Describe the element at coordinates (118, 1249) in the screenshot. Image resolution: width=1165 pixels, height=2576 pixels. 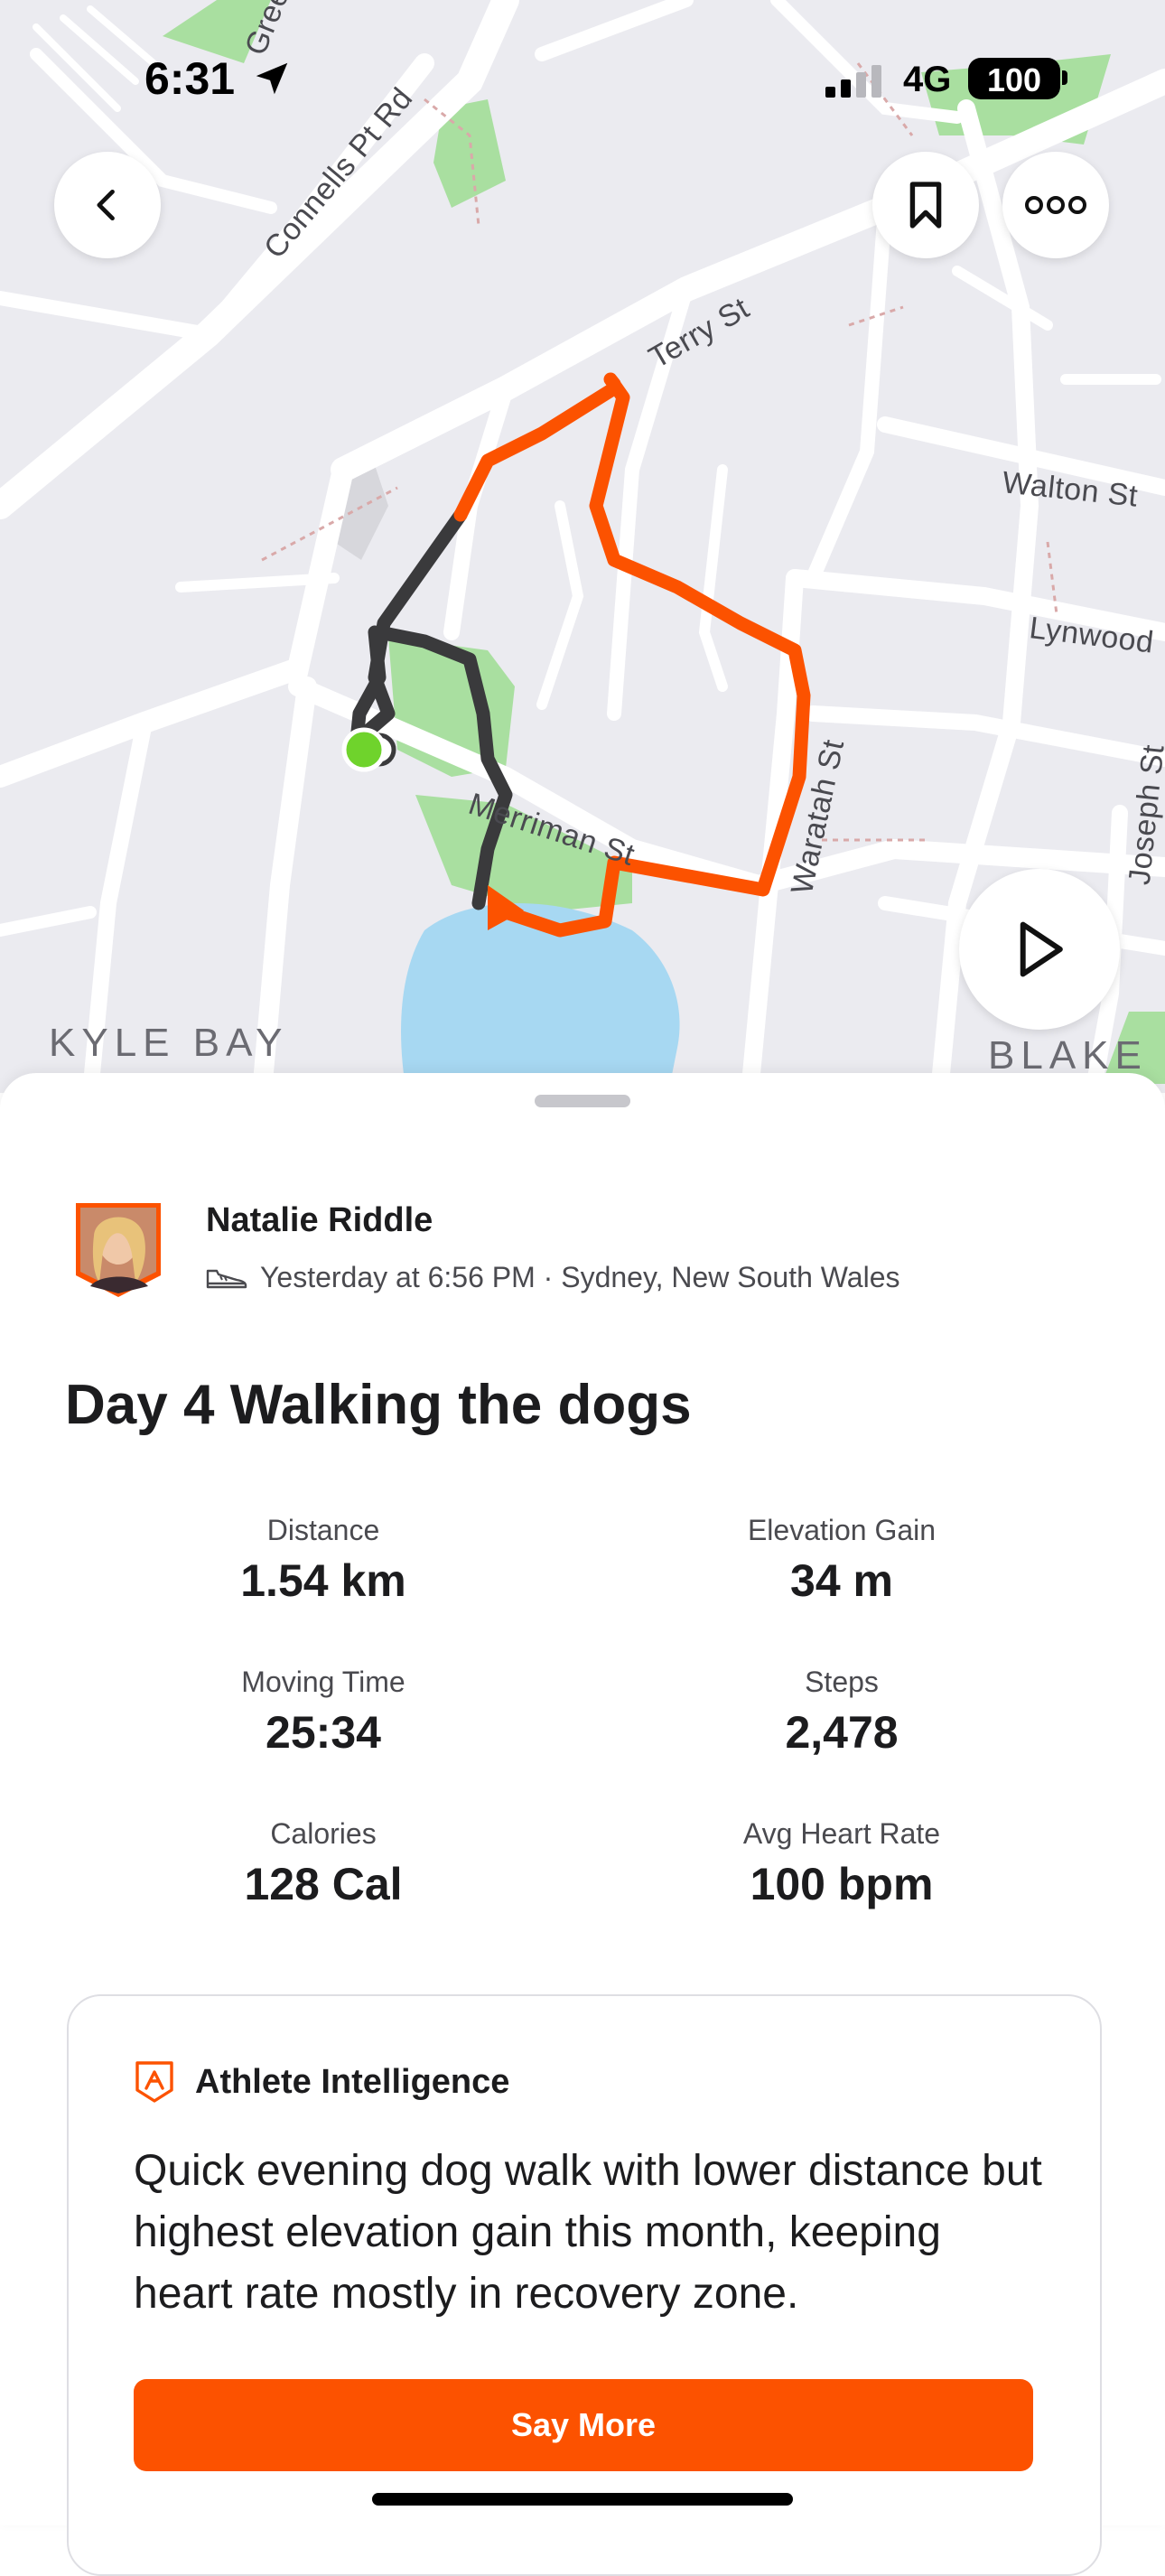
I see `athlete-avatar` at that location.